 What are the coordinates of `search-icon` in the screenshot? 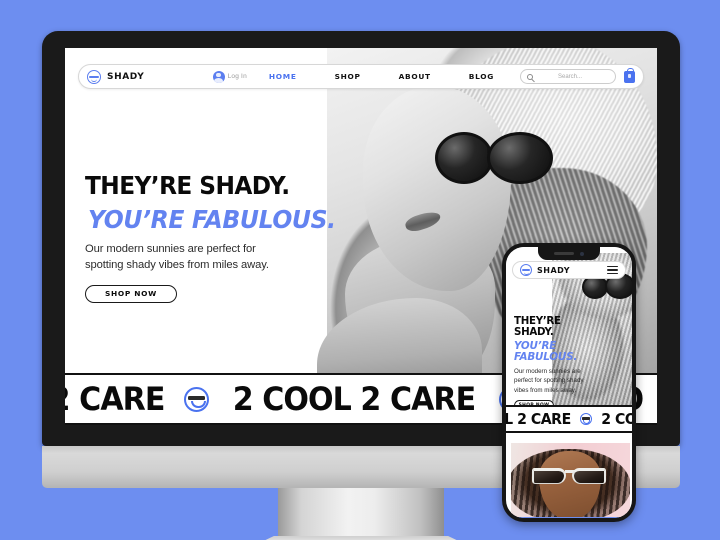 It's located at (530, 76).